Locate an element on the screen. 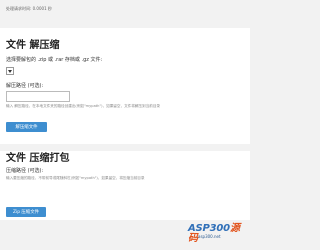 Image resolution: width=320 pixels, height=250 pixels. site-logo: ASP300源码 asp300.net is located at coordinates (217, 234).